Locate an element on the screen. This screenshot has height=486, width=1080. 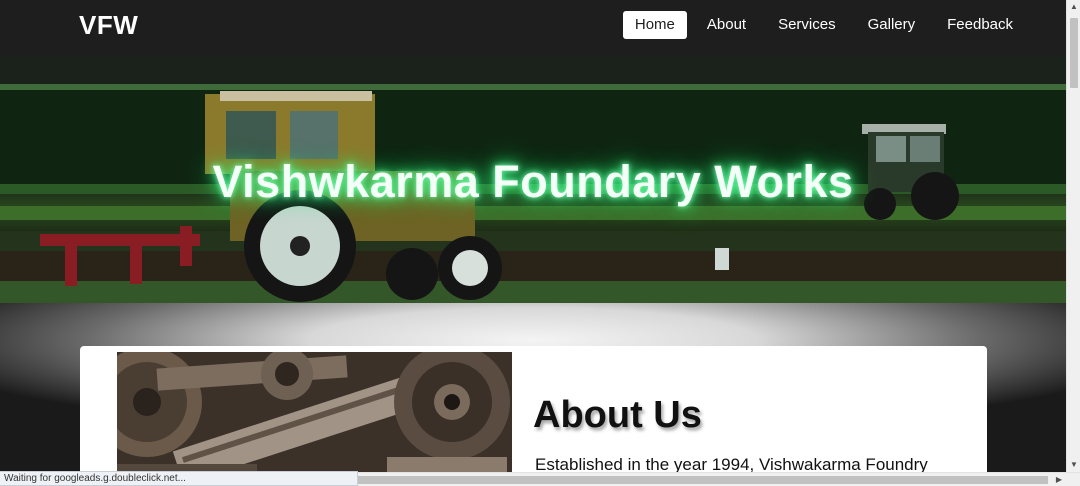
scroll-up-arrow-icon: ▲ is located at coordinates (1073, 7).